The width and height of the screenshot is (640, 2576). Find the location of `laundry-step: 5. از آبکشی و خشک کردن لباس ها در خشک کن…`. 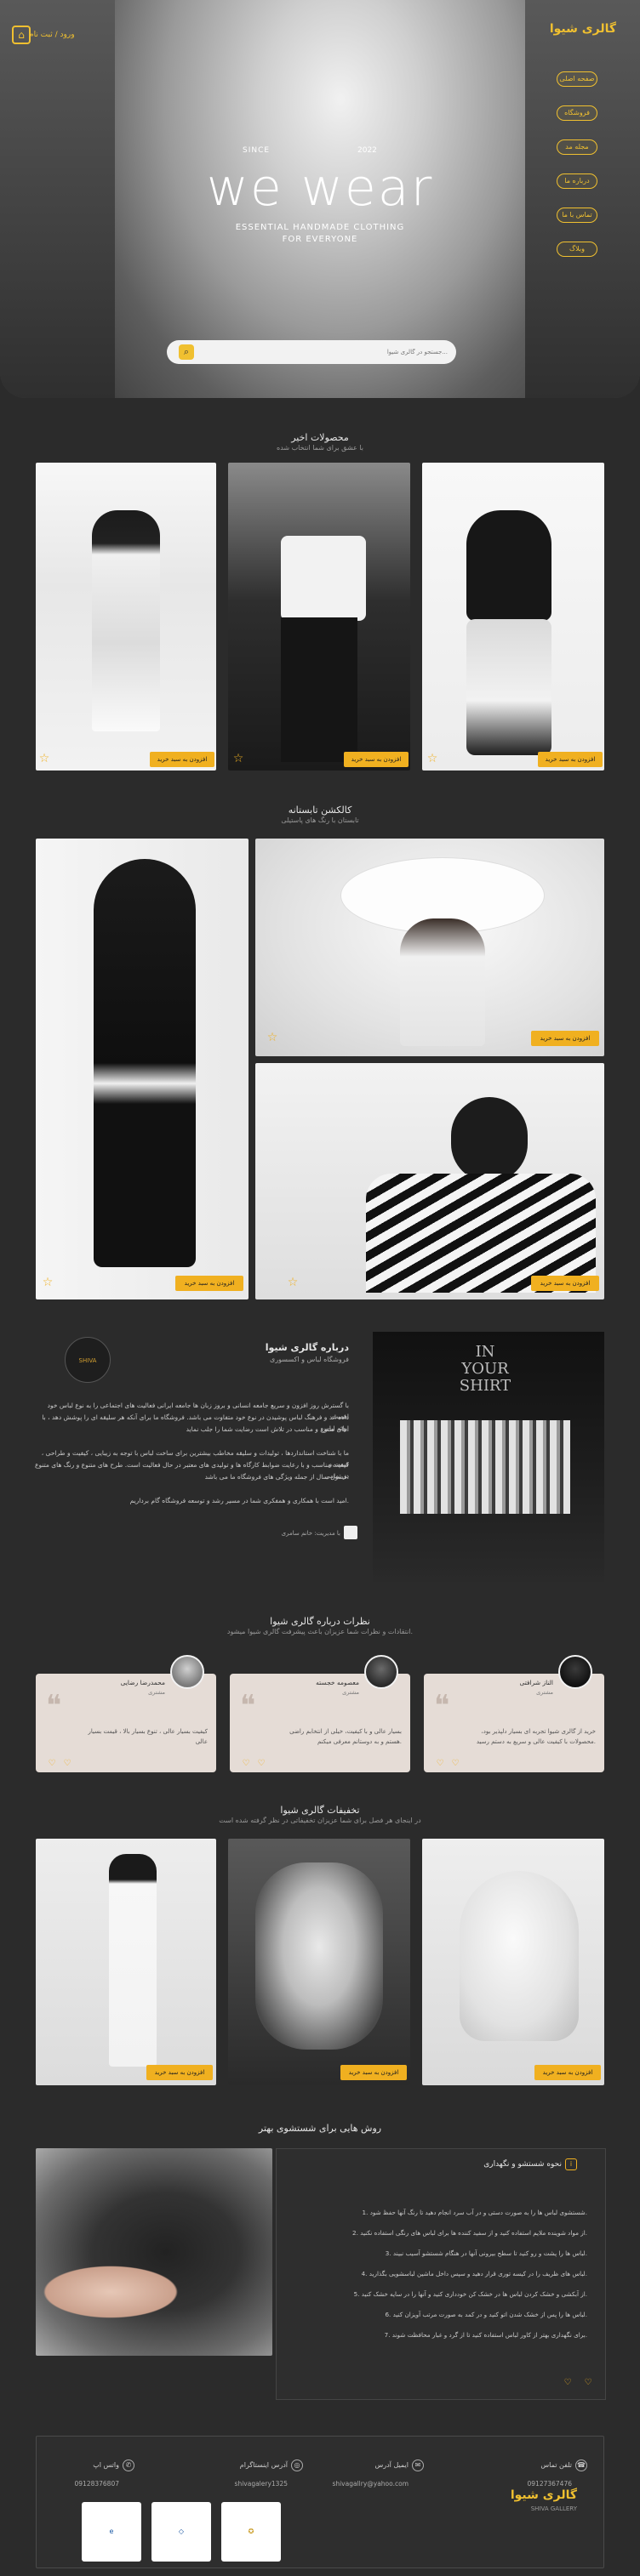

laundry-step: 5. از آبکشی و خشک کردن لباس ها در خشک کن… is located at coordinates (470, 2294).